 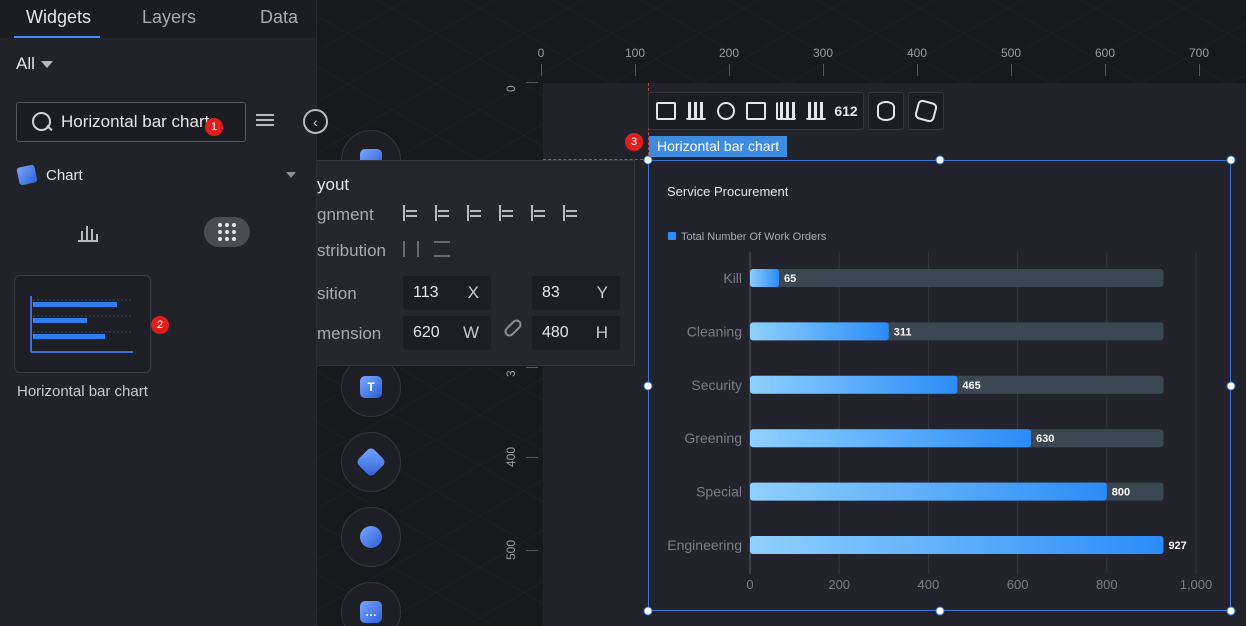 I want to click on align-middle-icon, so click(x=539, y=213).